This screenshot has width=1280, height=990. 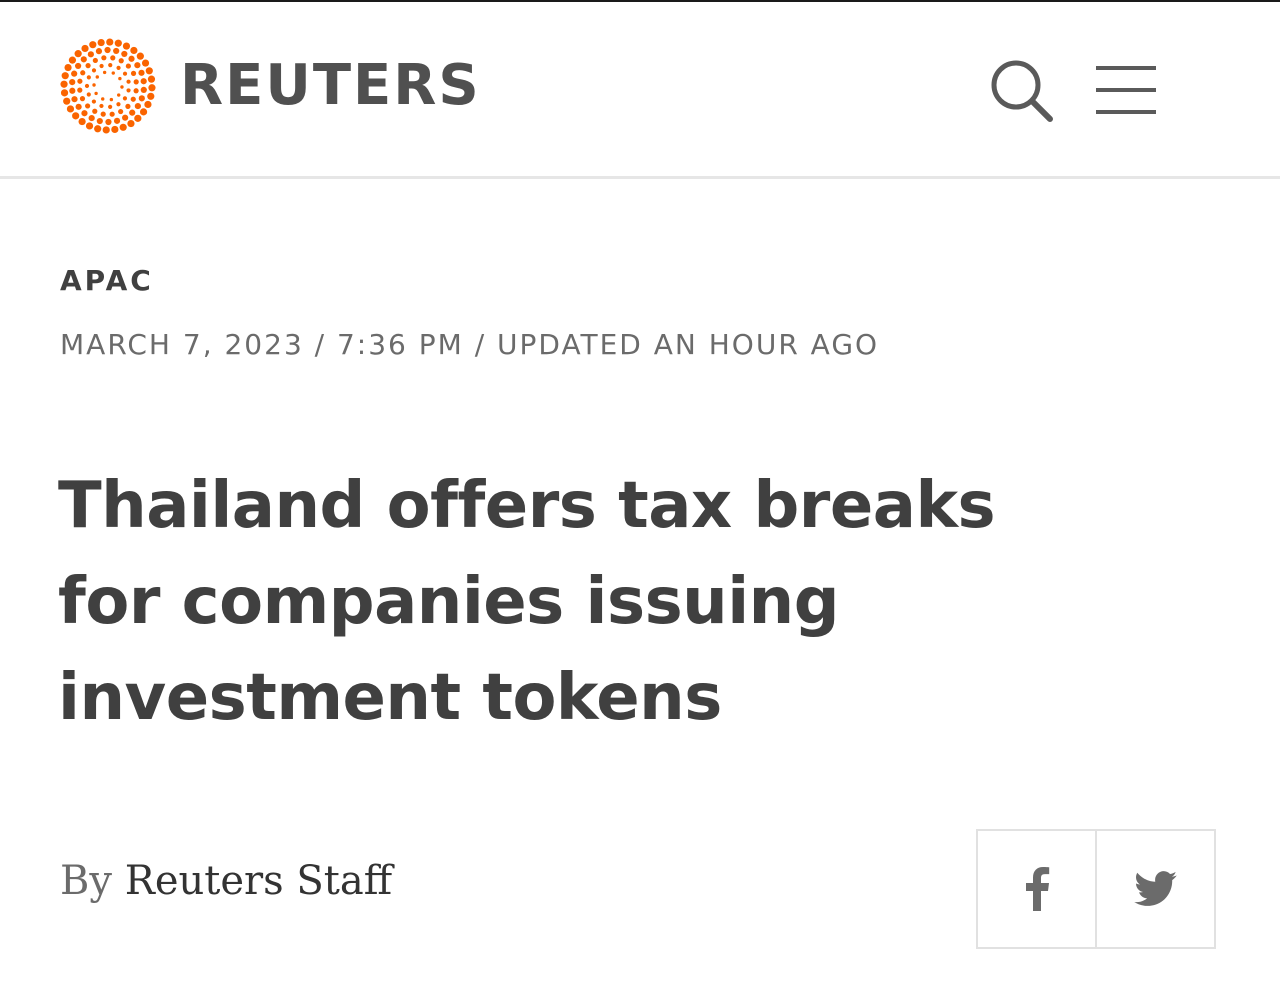 I want to click on search-button, so click(x=1021, y=91).